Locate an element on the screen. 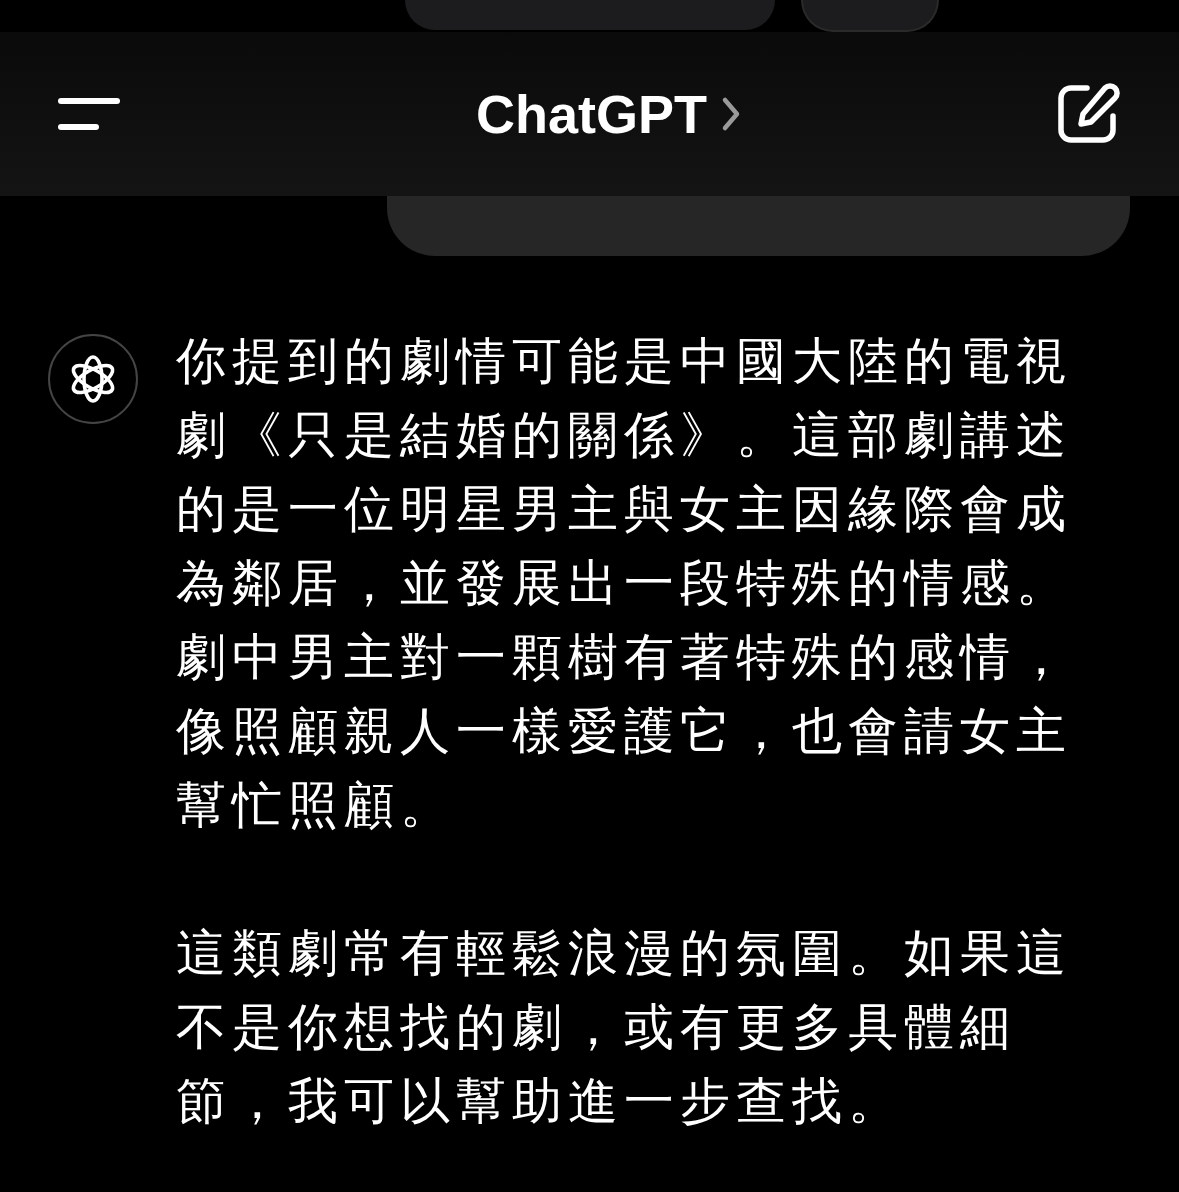 The width and height of the screenshot is (1179, 1192). menu-icon is located at coordinates (89, 114).